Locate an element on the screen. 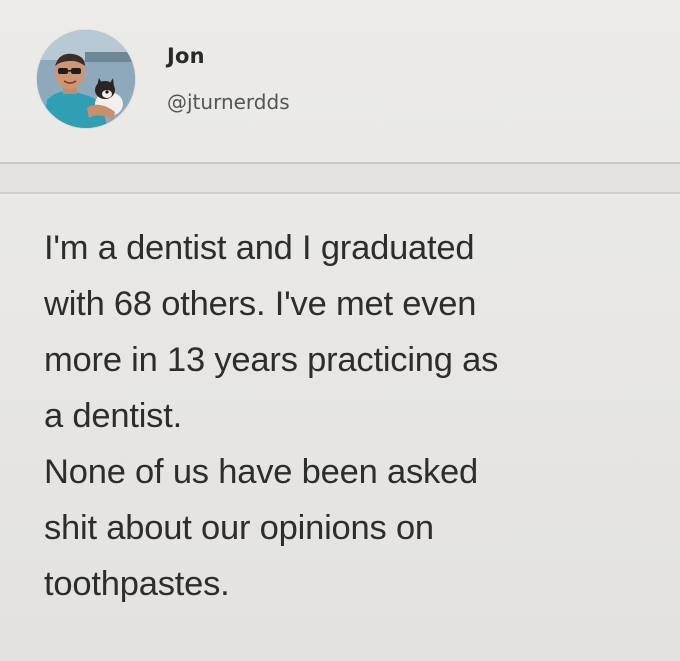 The width and height of the screenshot is (680, 661). post-text-line: more in 13 years practicing as is located at coordinates (271, 360).